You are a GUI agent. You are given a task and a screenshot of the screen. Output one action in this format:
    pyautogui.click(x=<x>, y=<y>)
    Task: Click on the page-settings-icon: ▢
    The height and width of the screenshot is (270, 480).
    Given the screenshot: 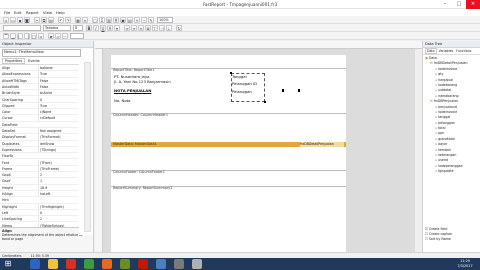 What is the action you would take?
    pyautogui.click(x=95, y=20)
    